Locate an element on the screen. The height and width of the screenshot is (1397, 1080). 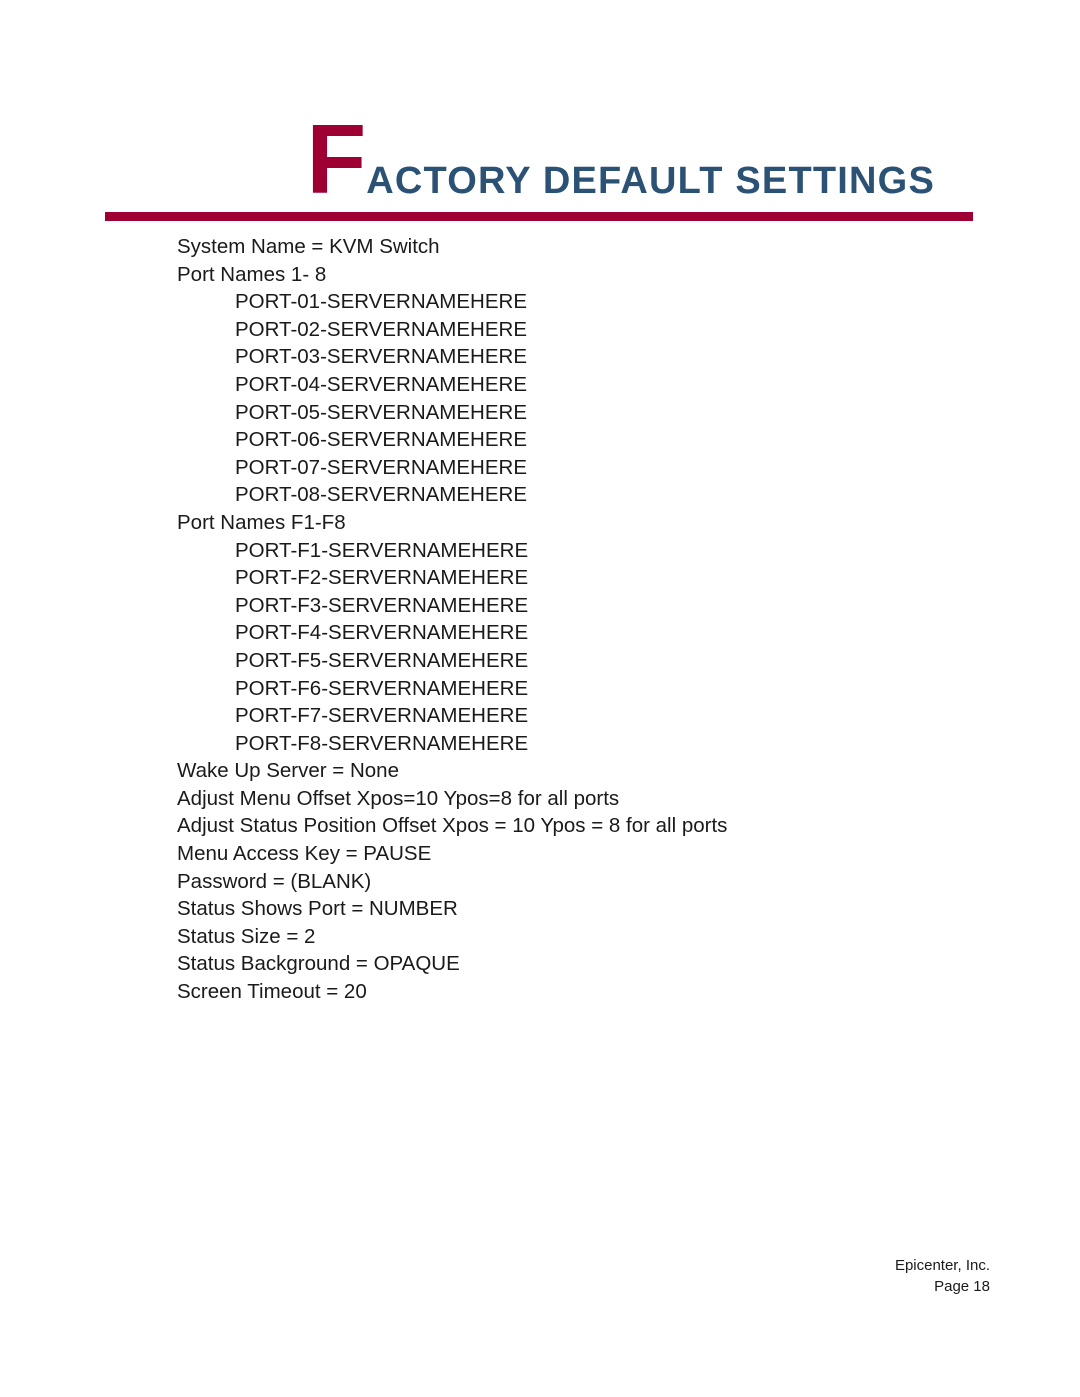
settings-line-indented: PORT-06-SERVERNAMEHERE is located at coordinates (381, 440).